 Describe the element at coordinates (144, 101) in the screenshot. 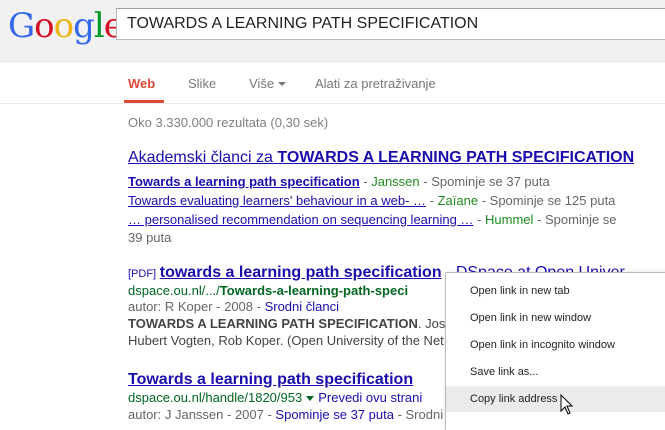

I see `active-tab-indicator` at that location.